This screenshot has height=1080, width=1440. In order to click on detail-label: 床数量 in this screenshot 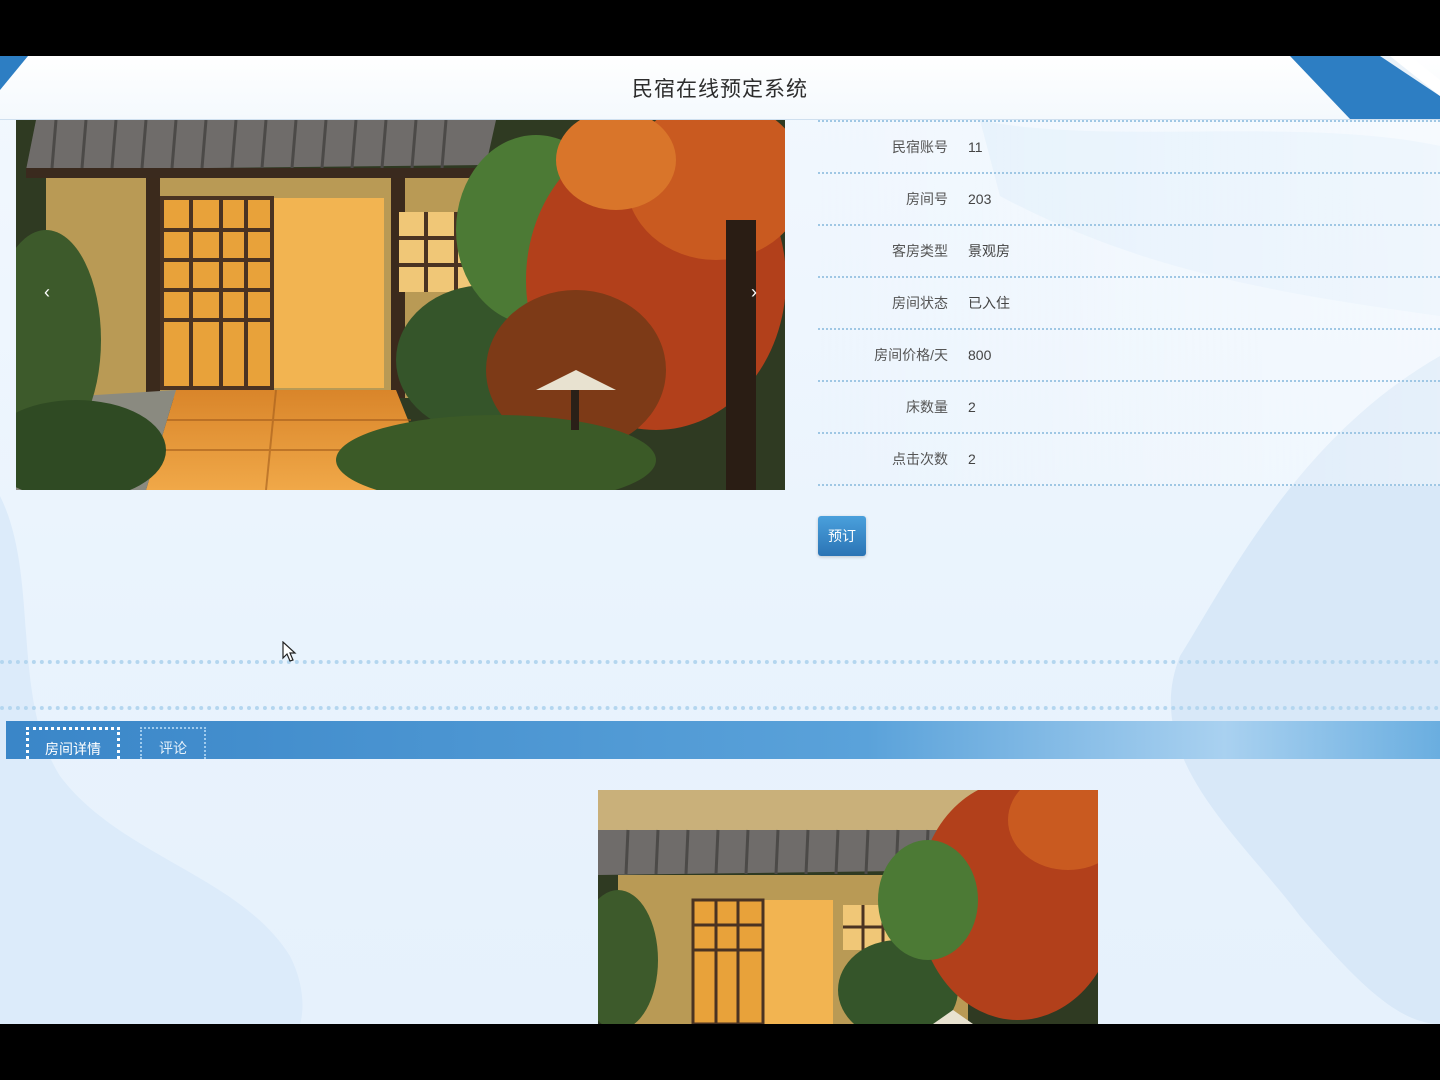, I will do `click(927, 407)`.